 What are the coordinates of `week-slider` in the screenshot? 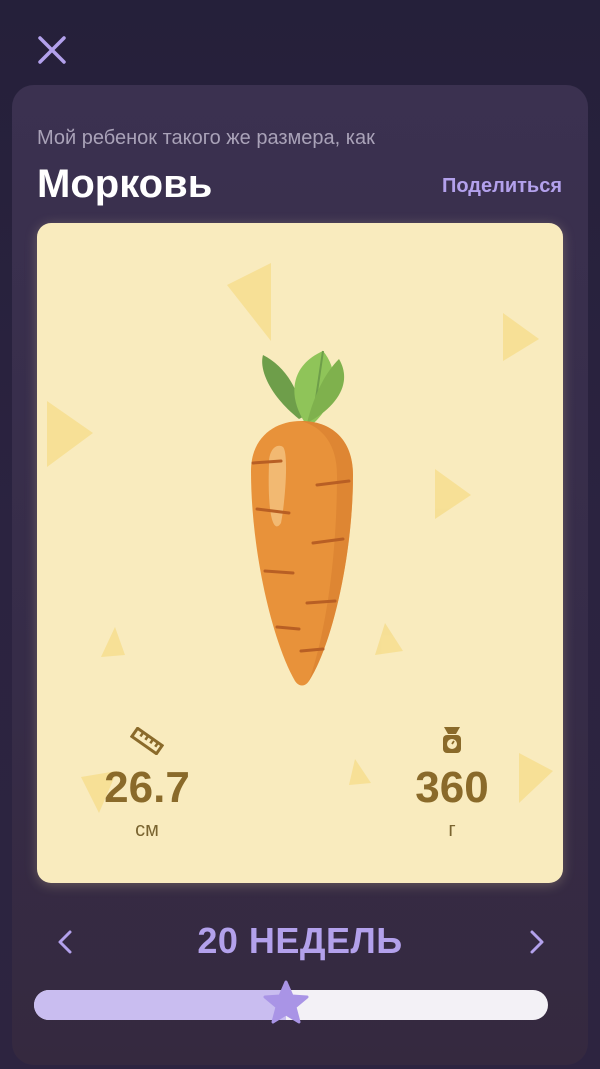 It's located at (291, 1002).